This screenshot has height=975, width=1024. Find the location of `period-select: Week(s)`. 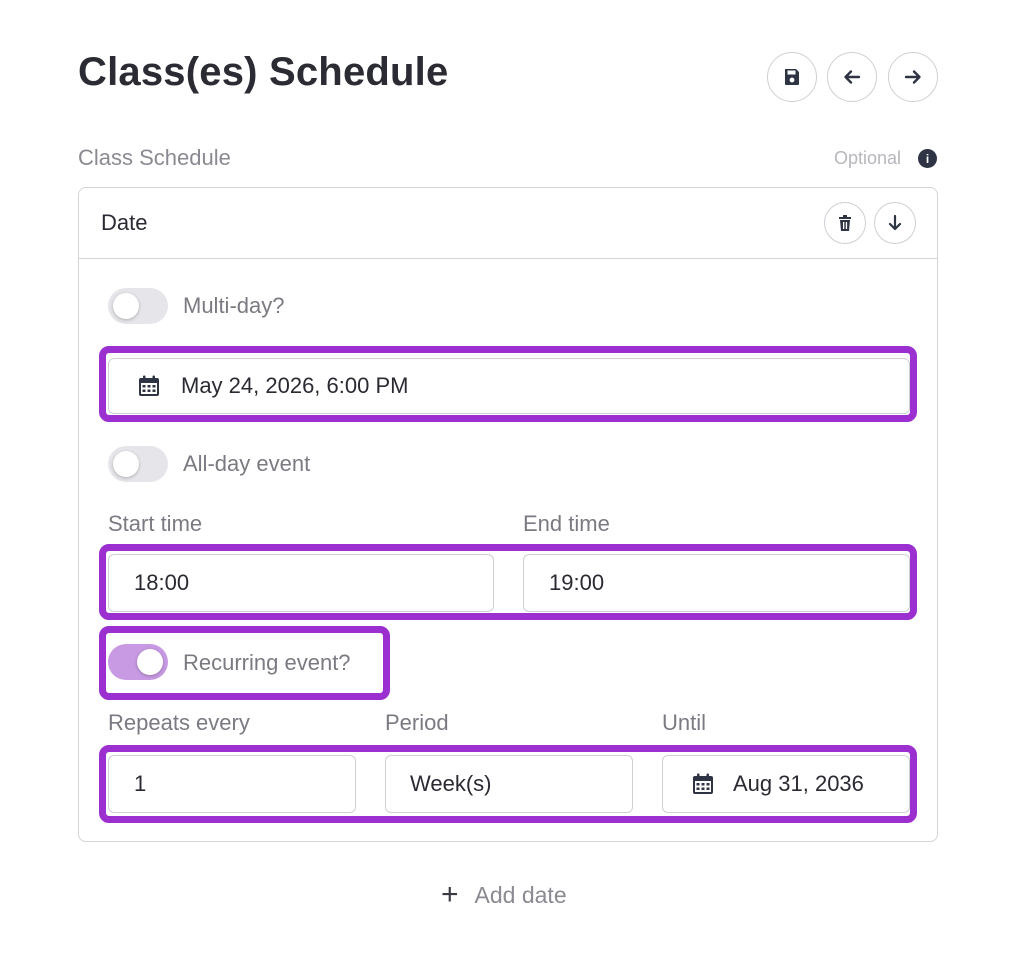

period-select: Week(s) is located at coordinates (509, 784).